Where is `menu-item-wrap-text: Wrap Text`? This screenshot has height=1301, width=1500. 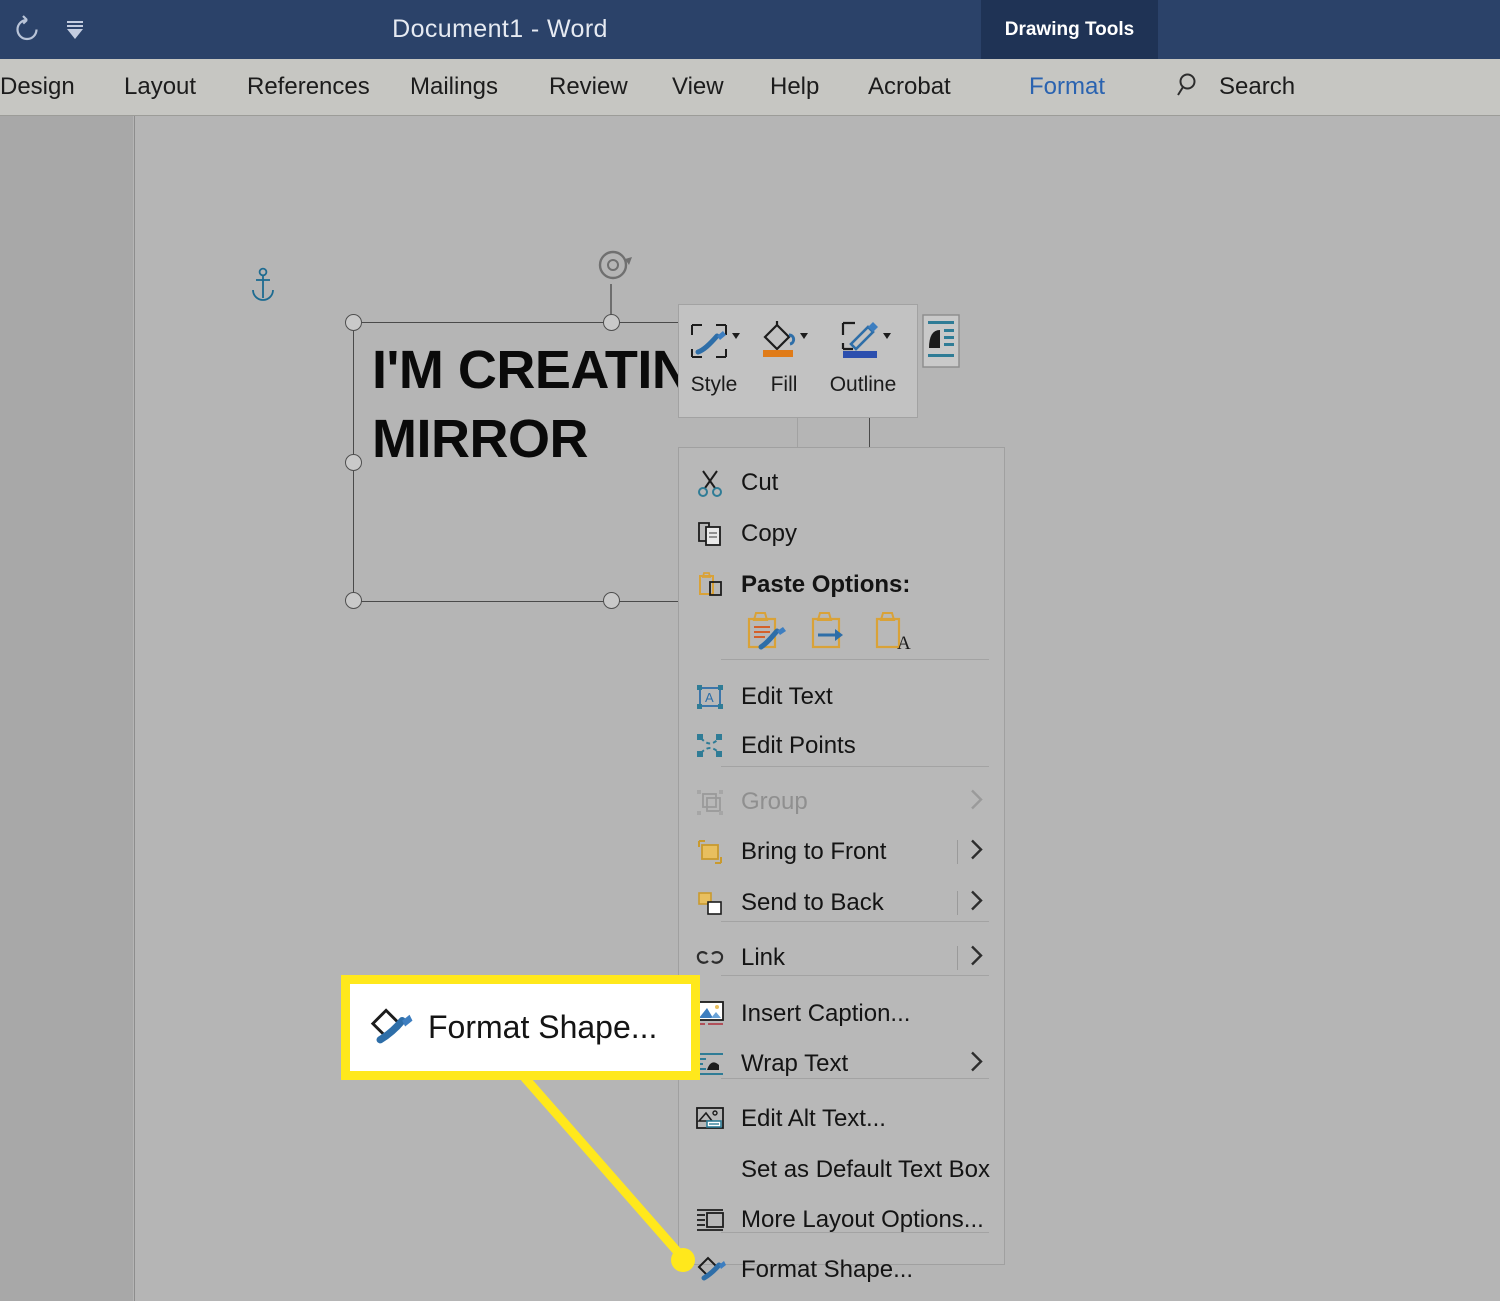 menu-item-wrap-text: Wrap Text is located at coordinates (841, 1064).